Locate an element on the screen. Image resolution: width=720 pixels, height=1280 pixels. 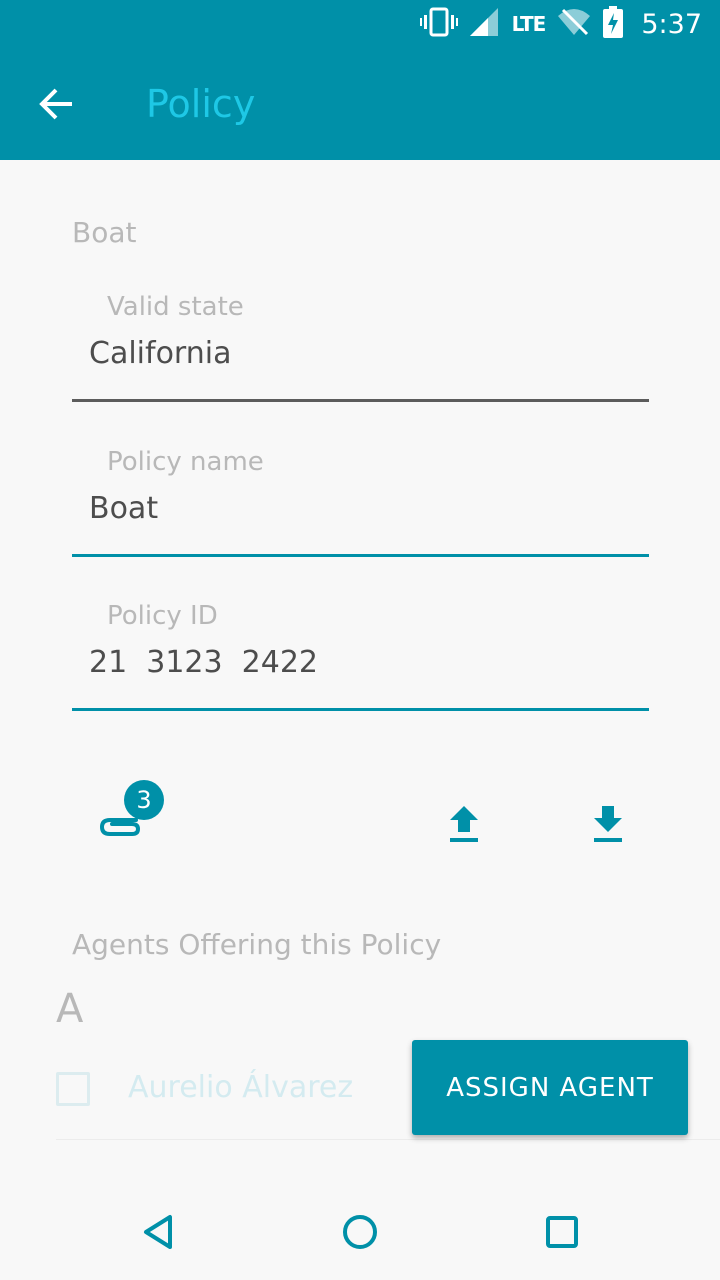
download-icon is located at coordinates (608, 824).